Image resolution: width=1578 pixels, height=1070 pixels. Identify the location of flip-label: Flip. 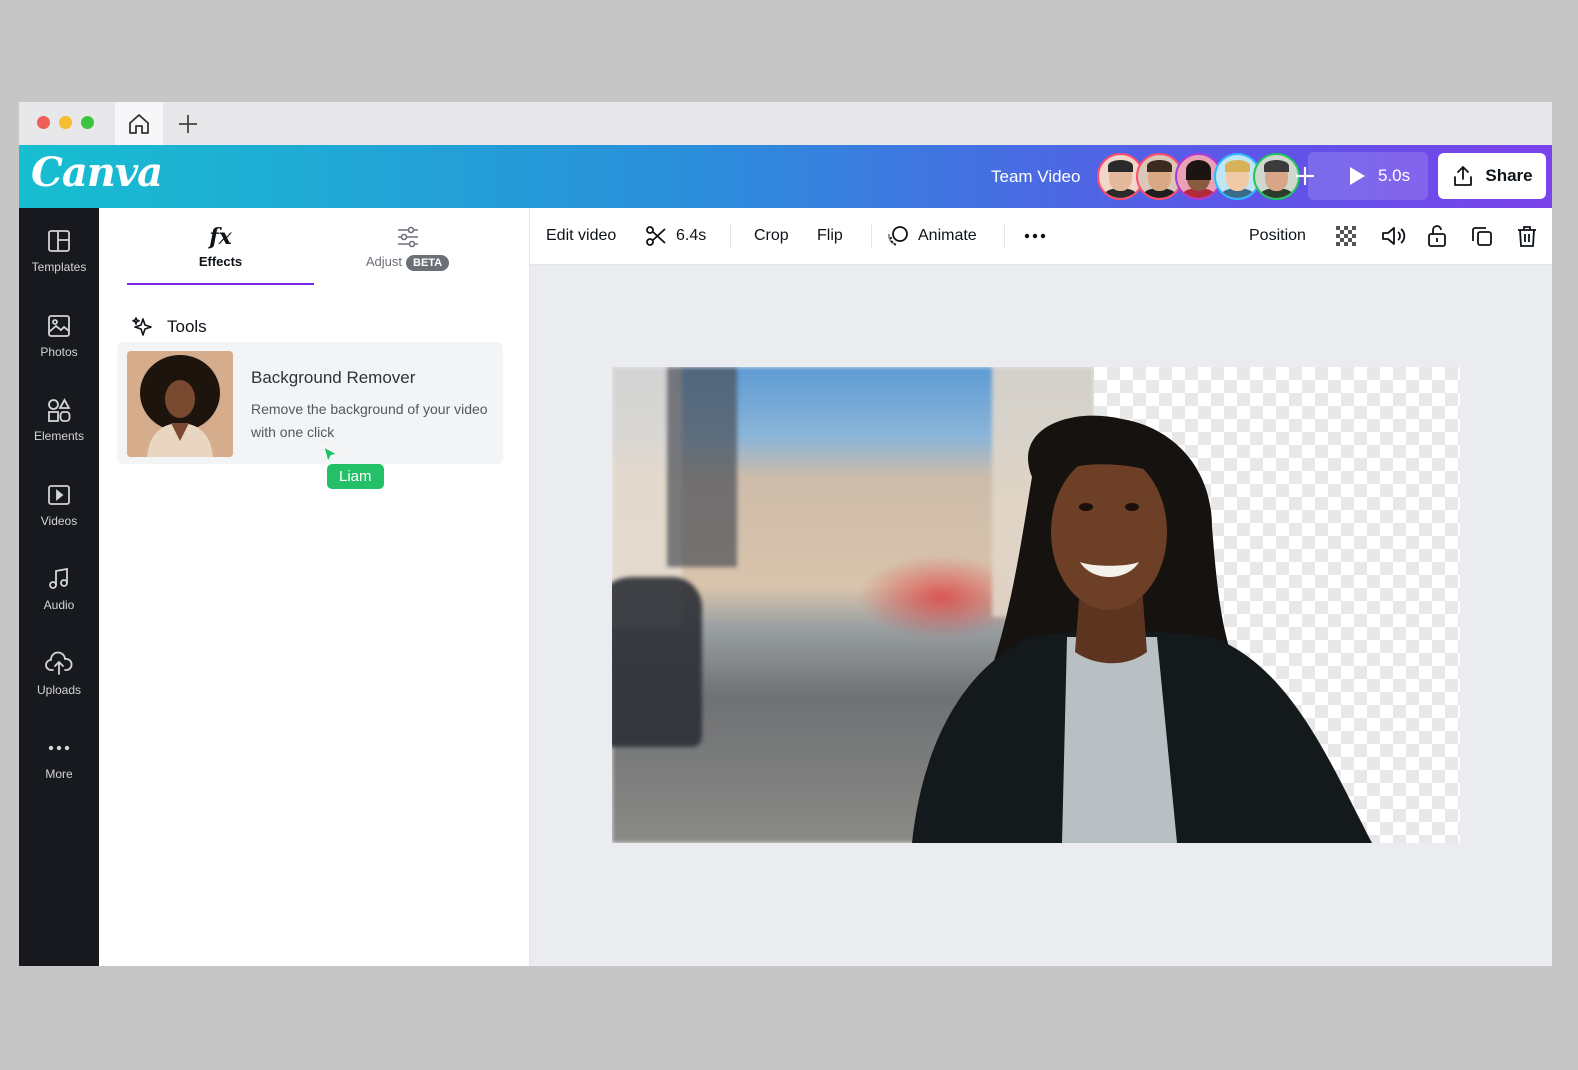
(830, 235).